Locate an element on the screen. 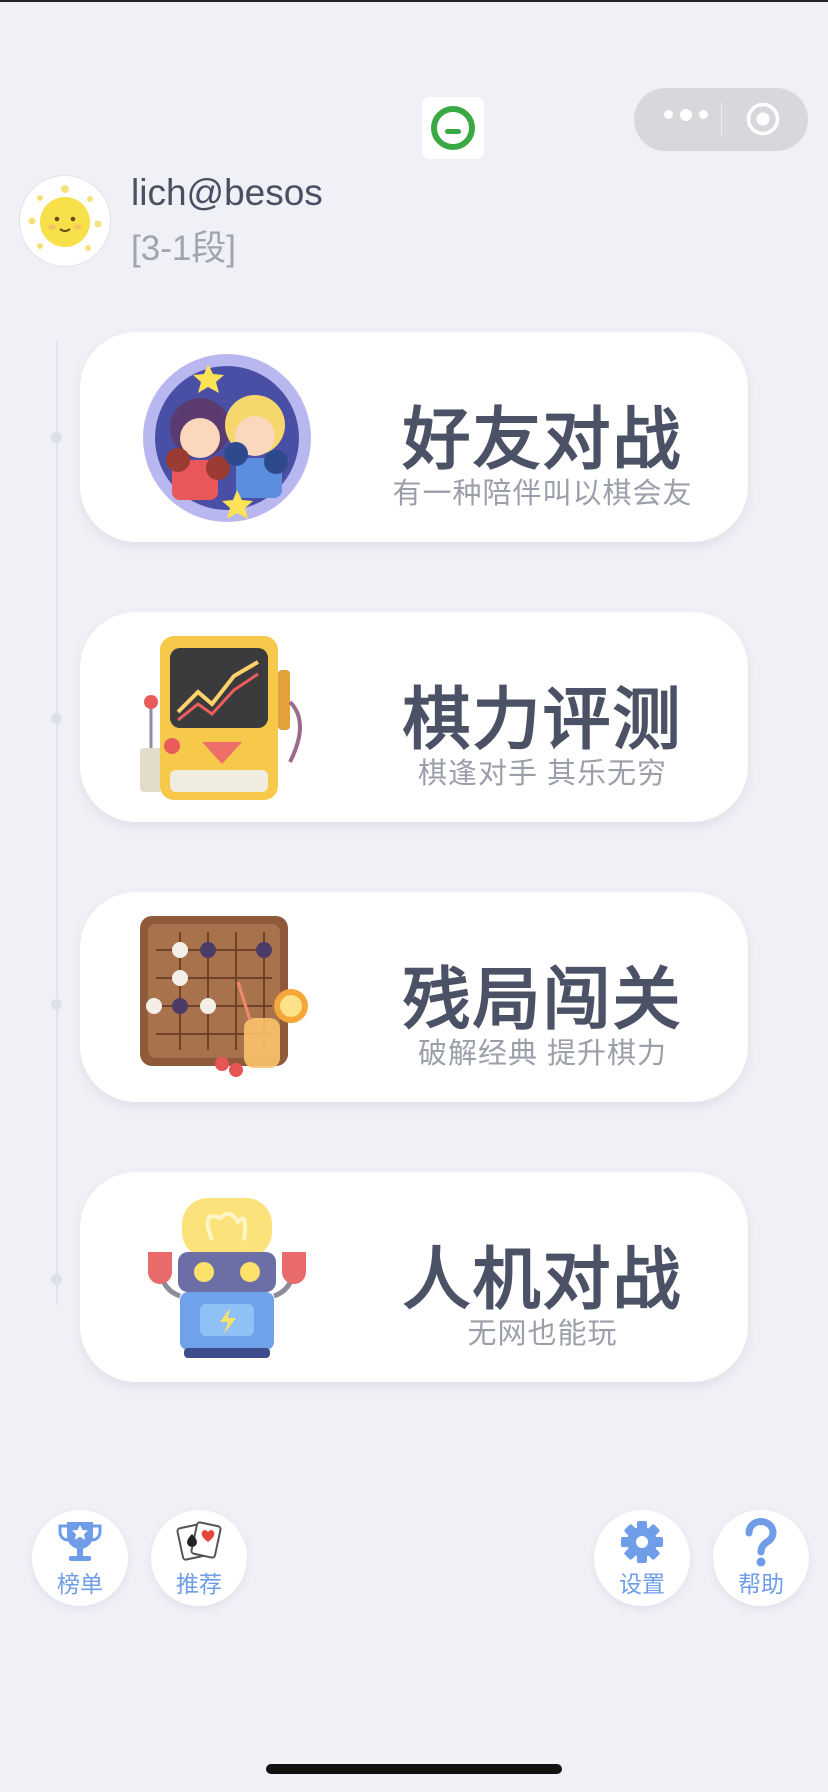 Image resolution: width=828 pixels, height=1792 pixels. card-subtitle: 破解经典 提升棋力 is located at coordinates (542, 1054).